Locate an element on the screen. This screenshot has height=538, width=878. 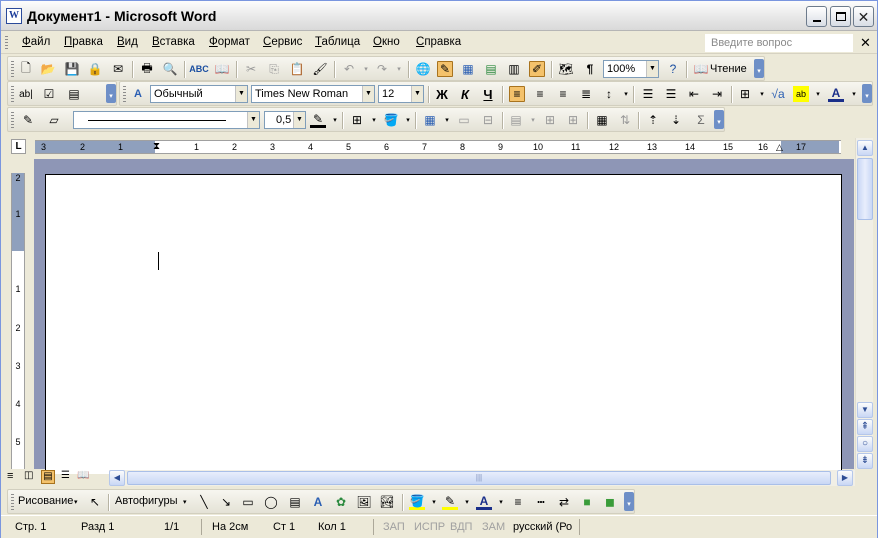
spelling-icon: ABC is located at coordinates (199, 69).